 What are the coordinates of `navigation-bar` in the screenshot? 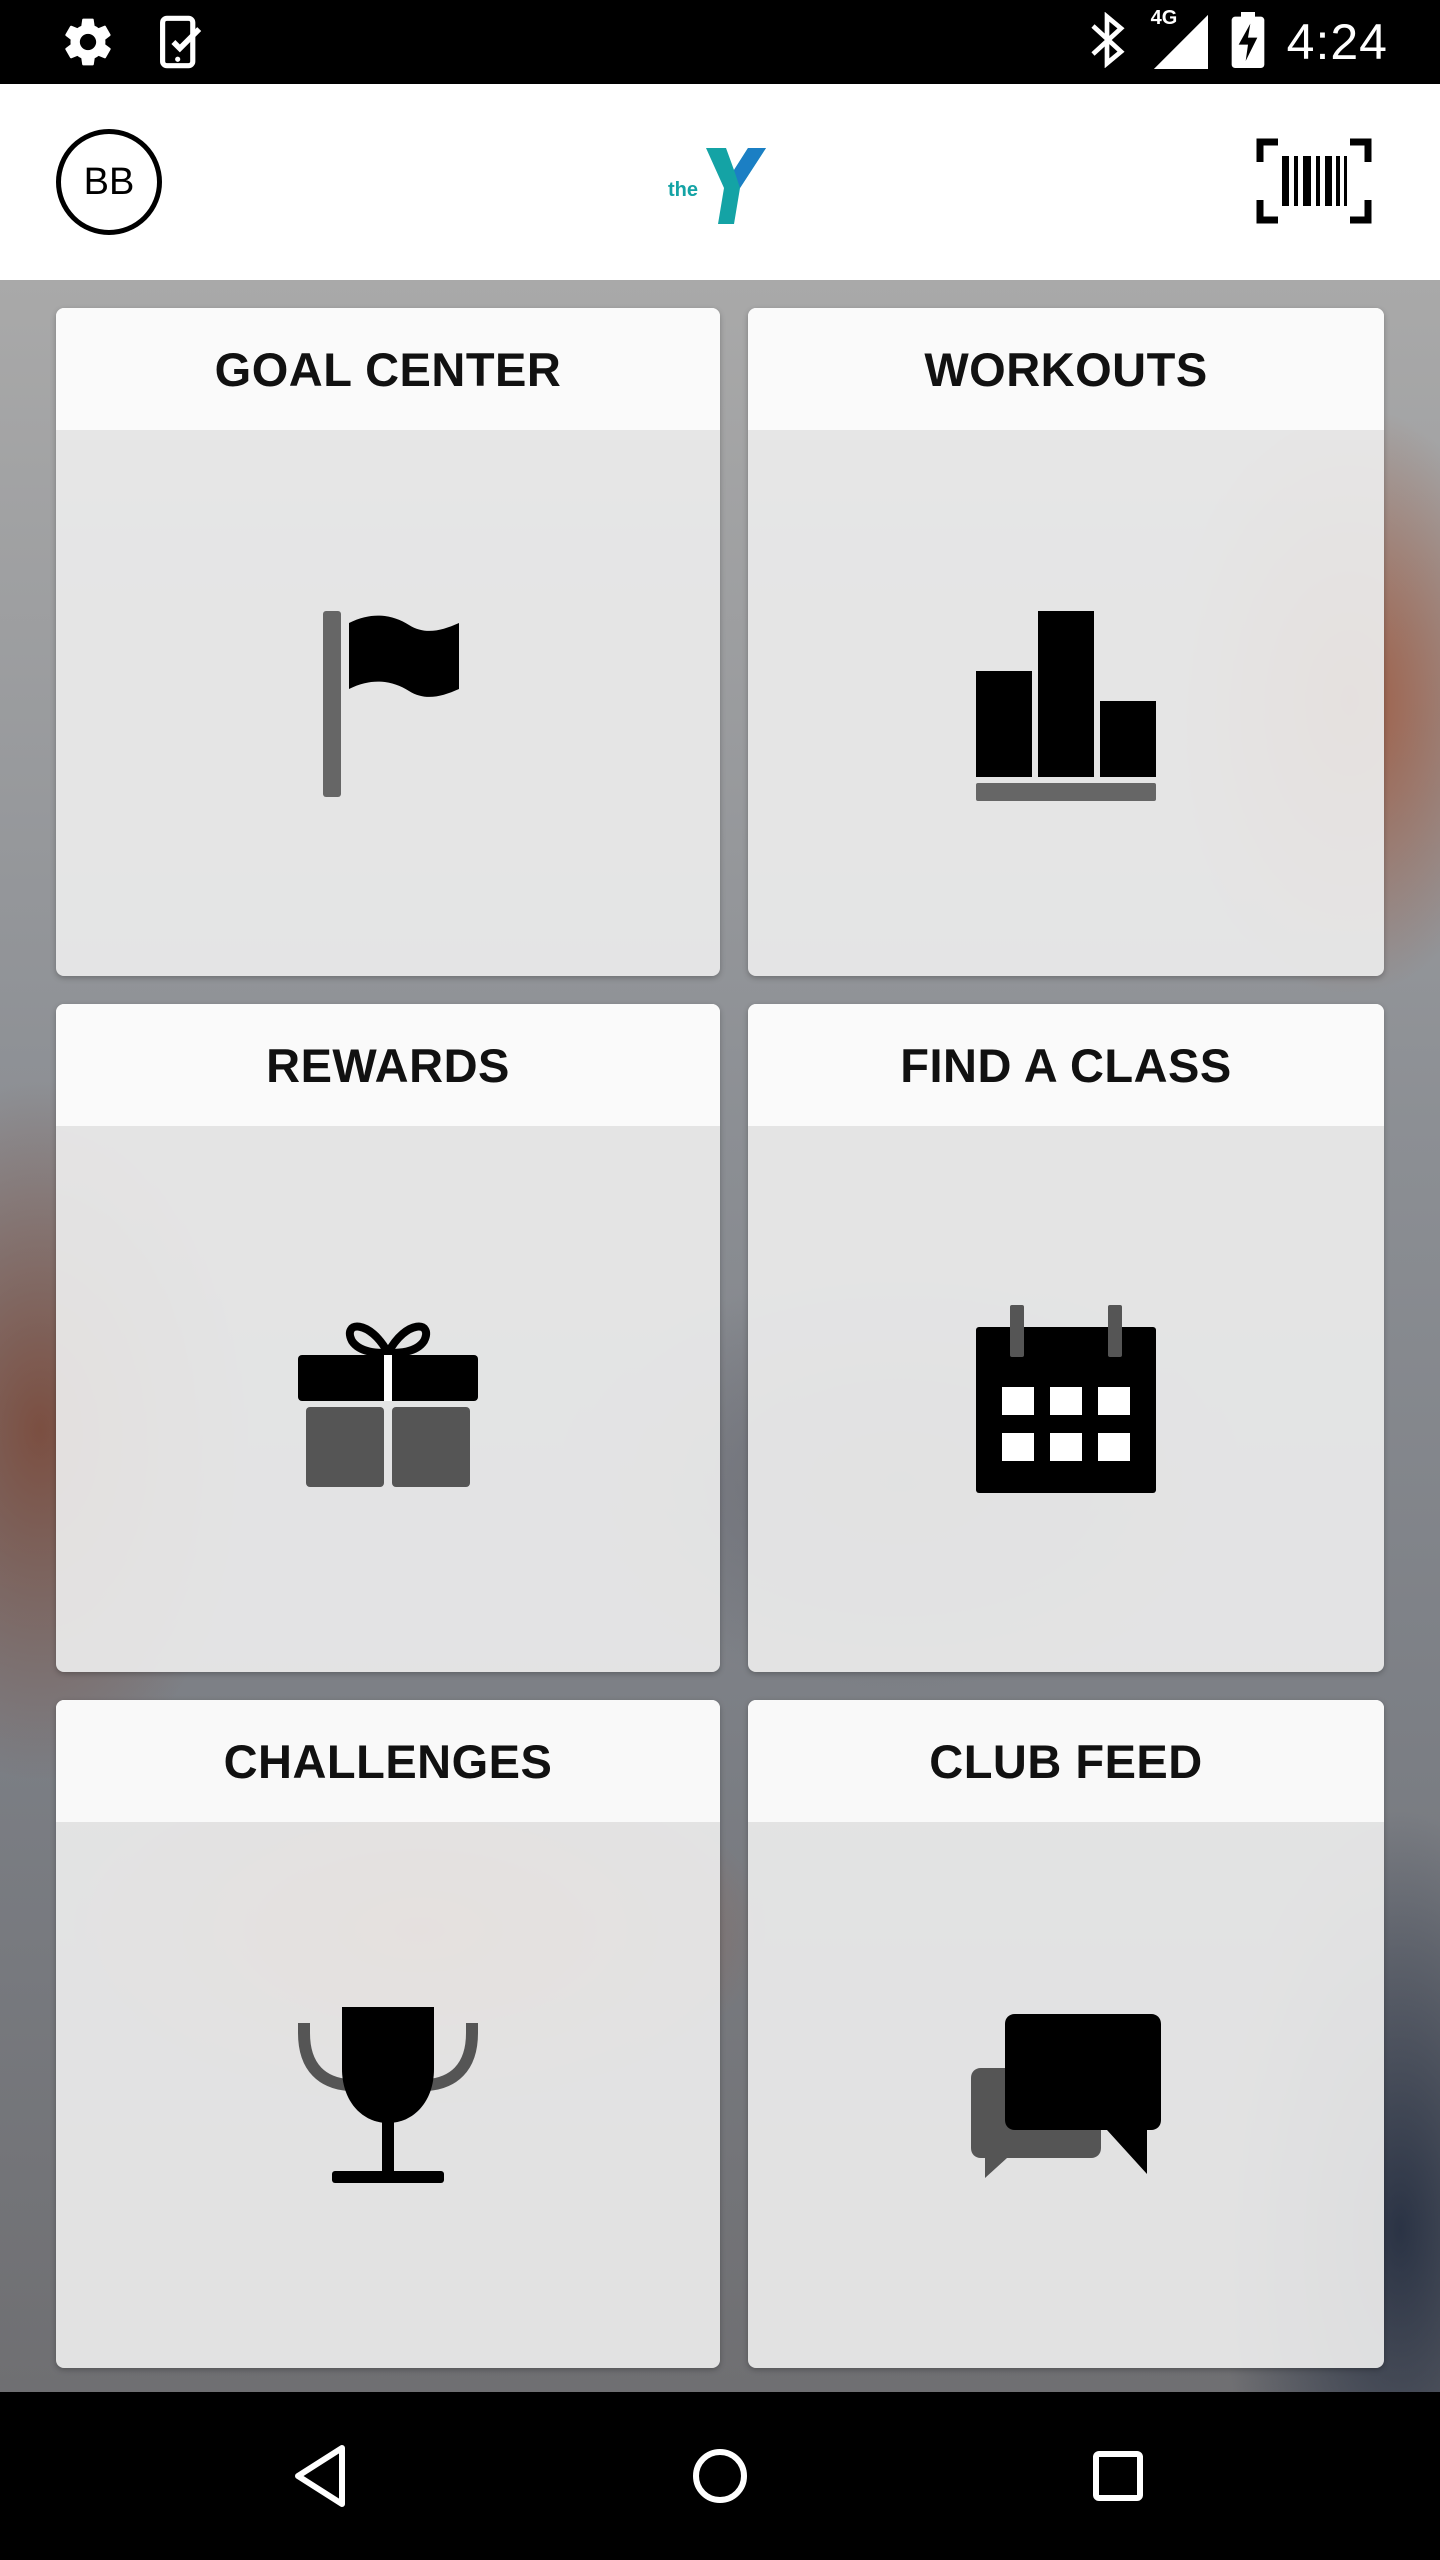 It's located at (720, 2476).